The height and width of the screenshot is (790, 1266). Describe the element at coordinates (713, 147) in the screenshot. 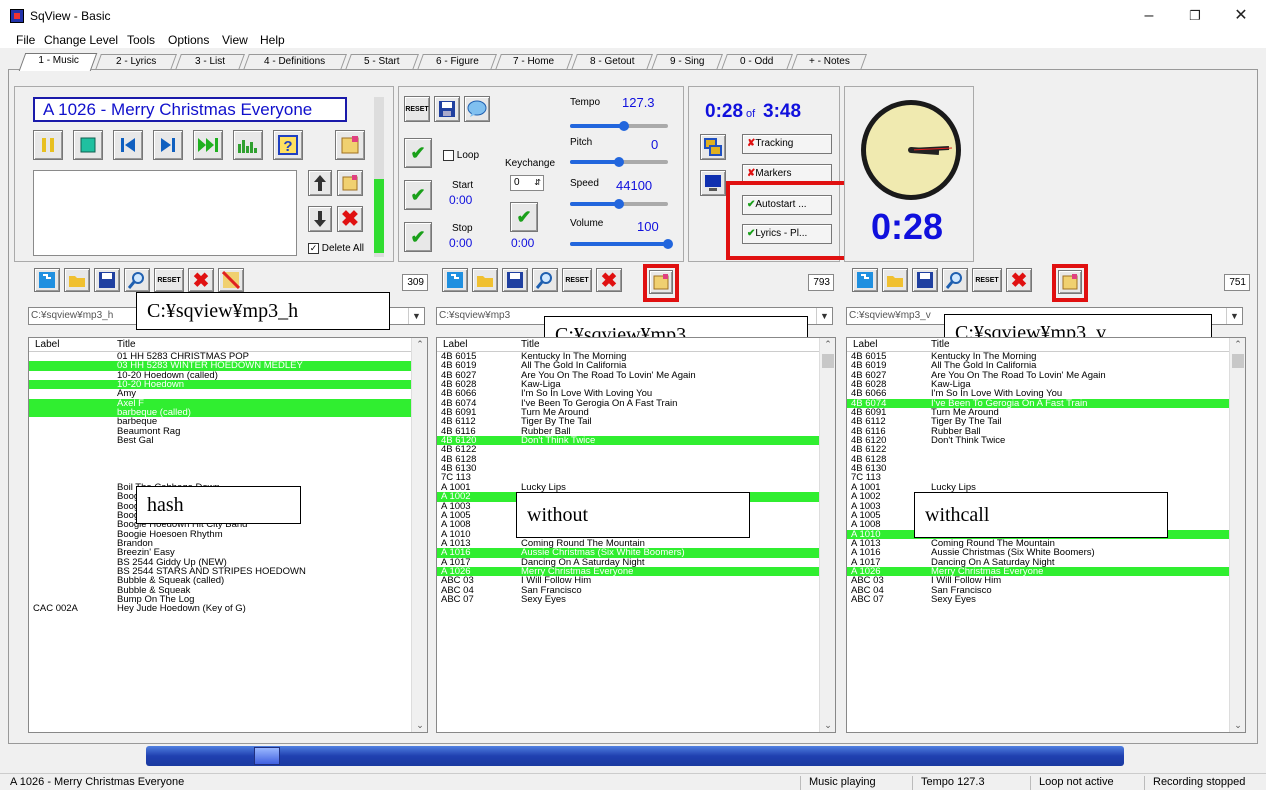

I see `window-toggle-button` at that location.